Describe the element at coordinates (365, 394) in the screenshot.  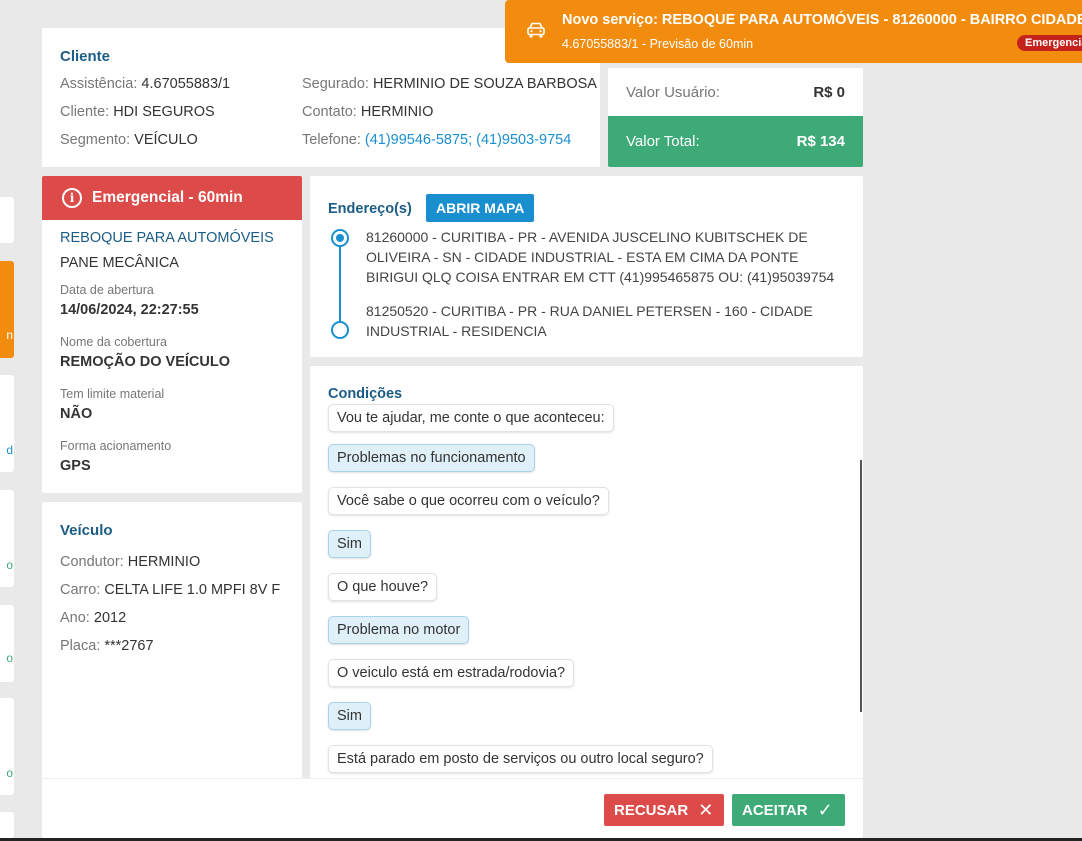
I see `conditions-section-title: Condições` at that location.